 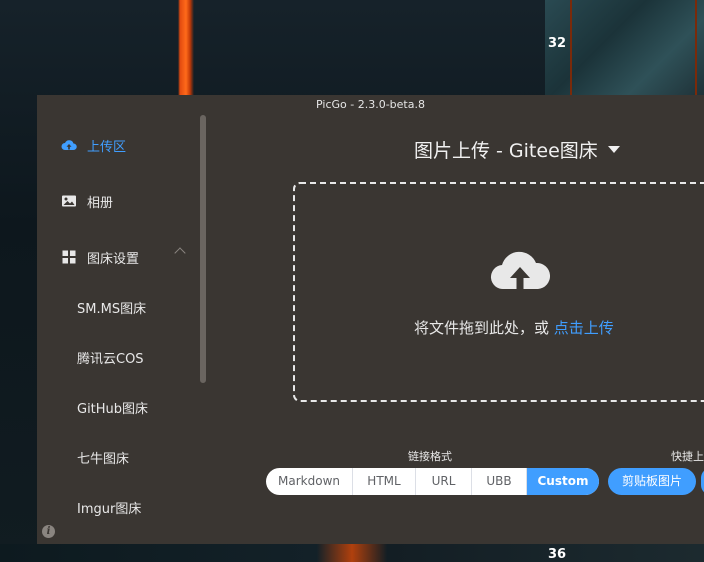 I want to click on sidebar-item-picbed-settings: 图床设置, so click(x=100, y=257).